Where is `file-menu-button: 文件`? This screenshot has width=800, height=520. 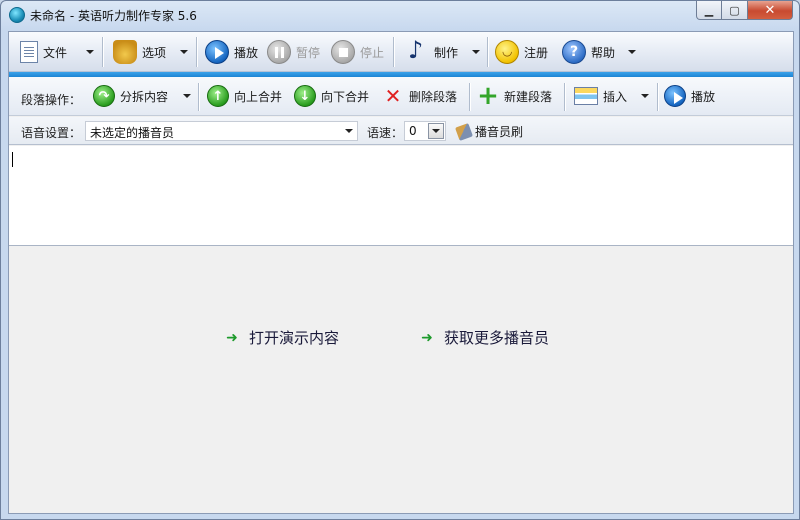 file-menu-button: 文件 is located at coordinates (42, 52).